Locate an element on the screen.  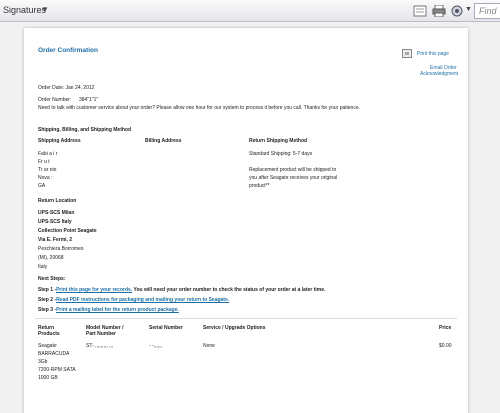
page-title: Order Confirmation is located at coordinates (68, 50).